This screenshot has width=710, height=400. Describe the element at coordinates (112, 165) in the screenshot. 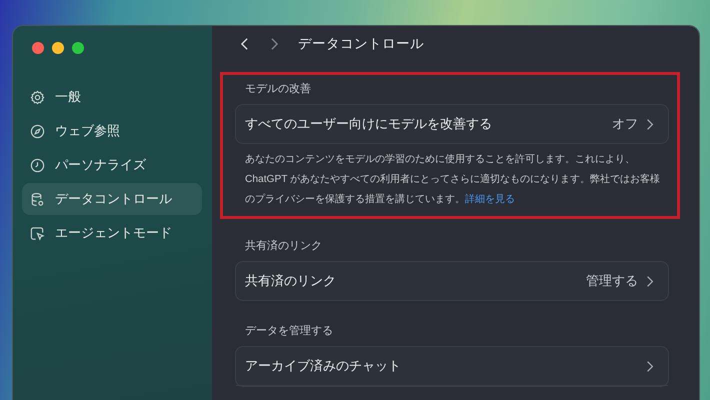

I see `sidebar-item: パーソナライズ` at that location.